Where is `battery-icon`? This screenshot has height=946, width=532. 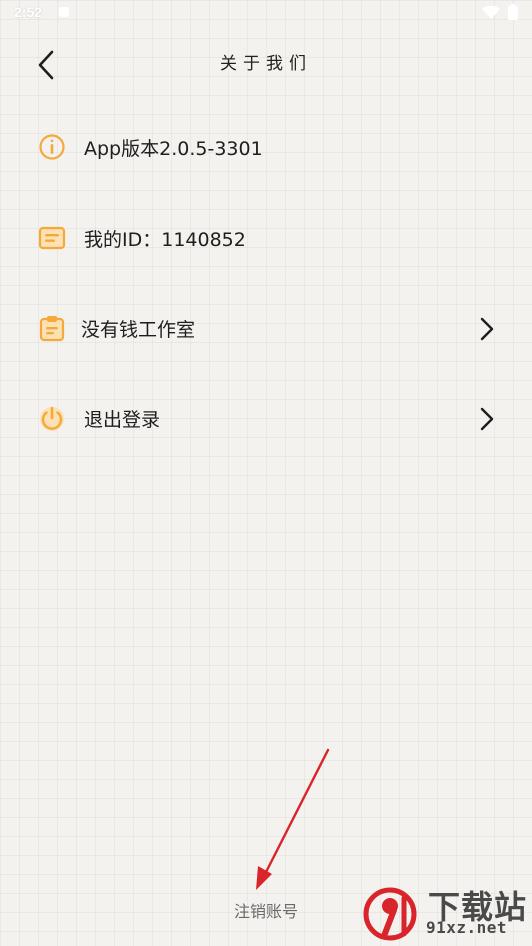 battery-icon is located at coordinates (513, 12).